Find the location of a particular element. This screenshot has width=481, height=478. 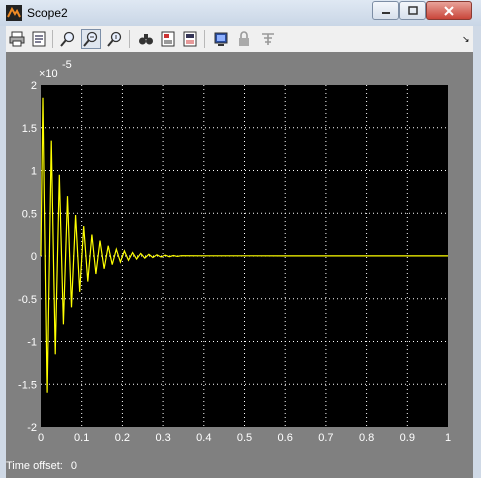

x-tick-label: 0.3 is located at coordinates (162, 438).